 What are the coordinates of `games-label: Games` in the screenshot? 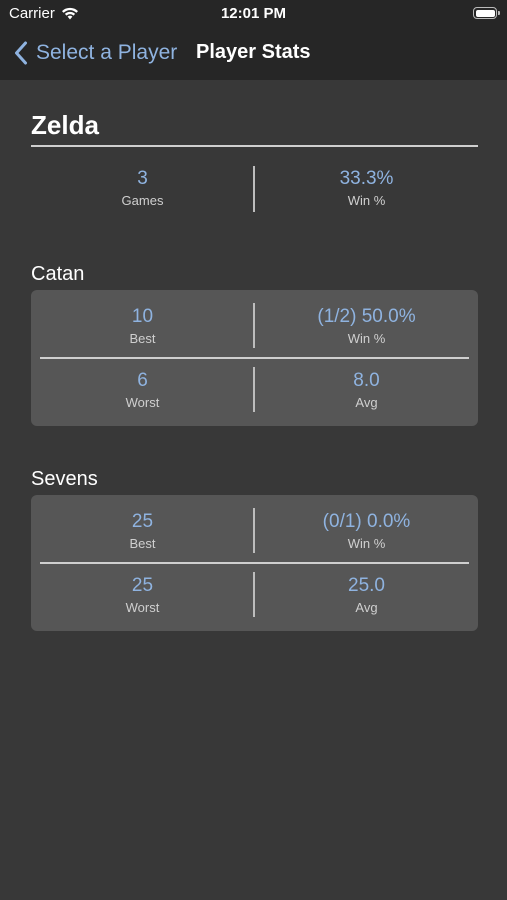 It's located at (142, 200).